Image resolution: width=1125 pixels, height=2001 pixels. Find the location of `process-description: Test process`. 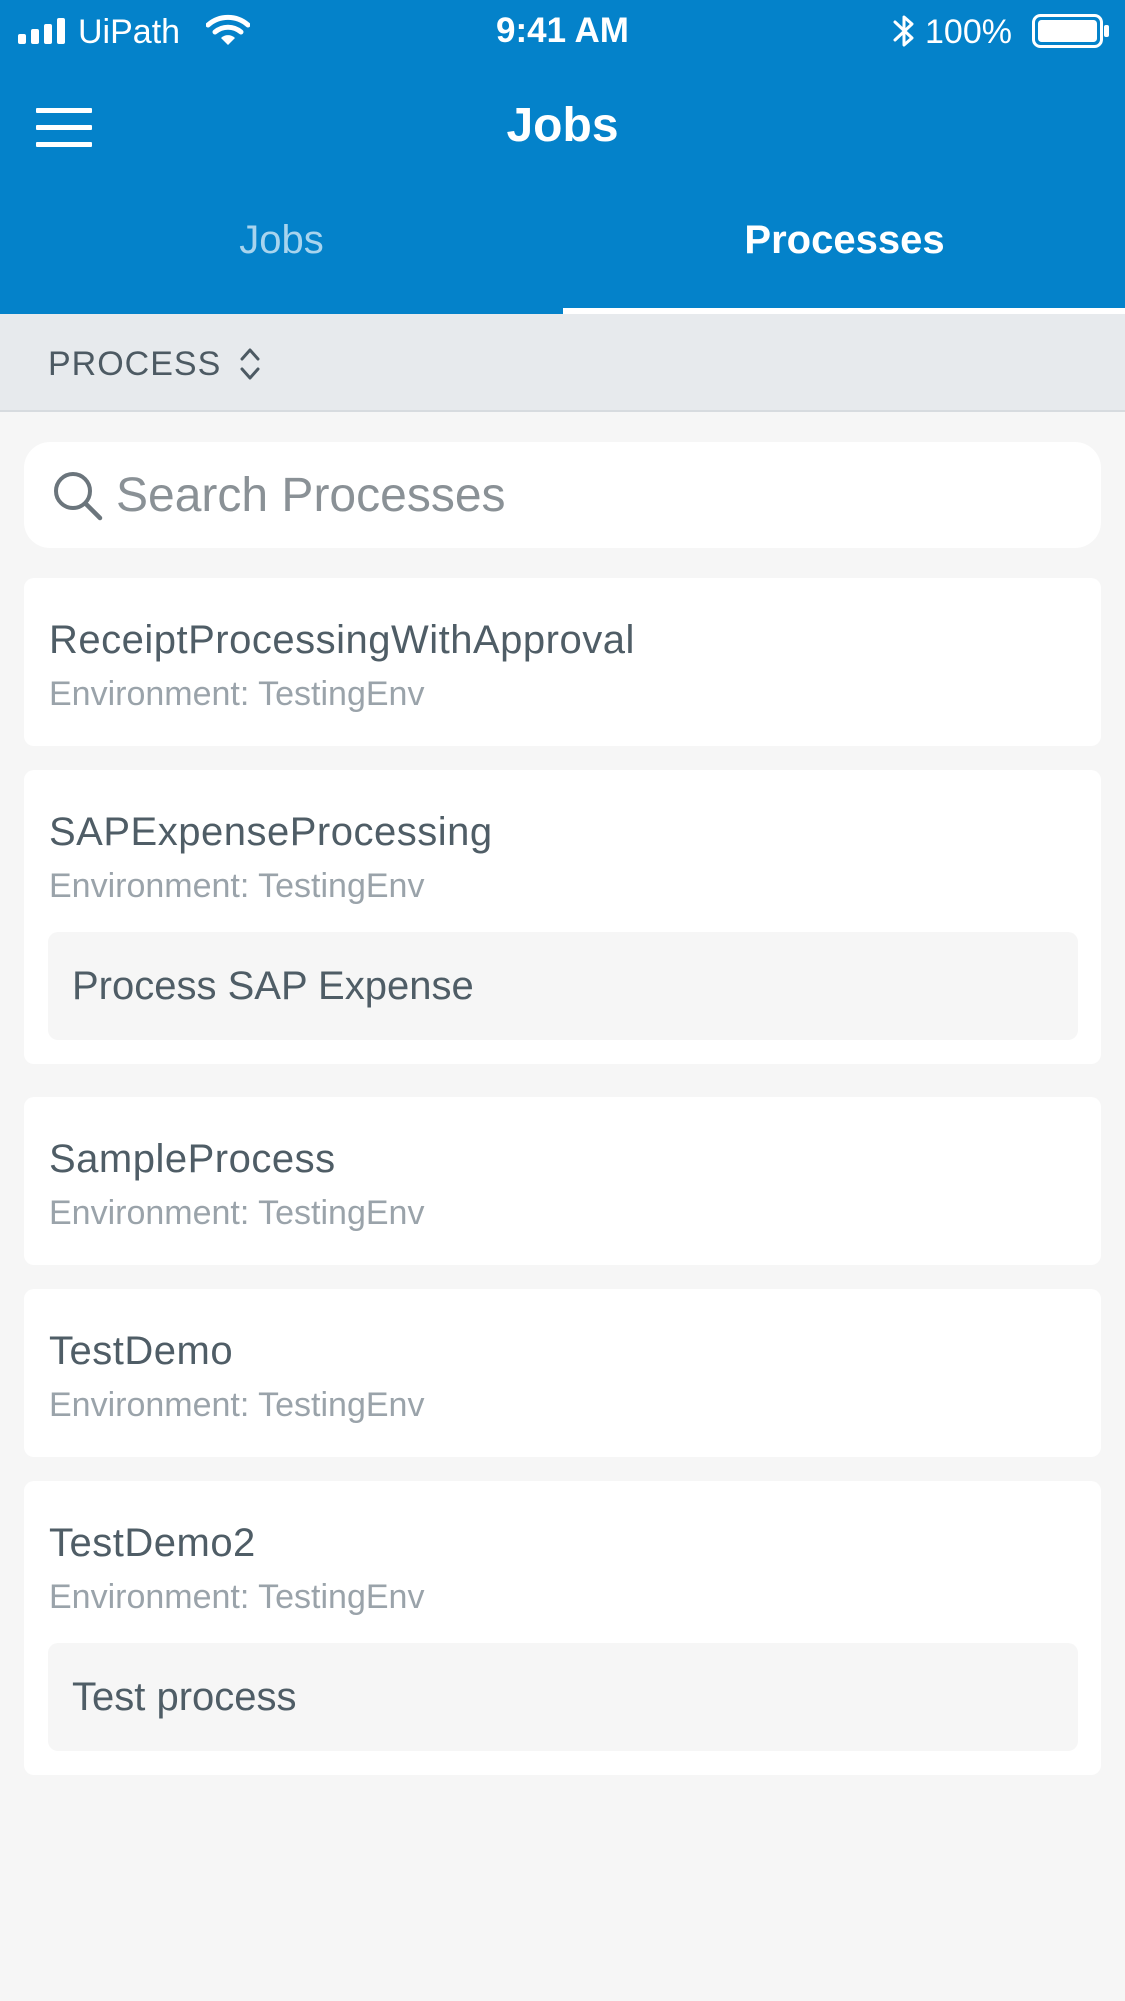

process-description: Test process is located at coordinates (563, 1697).